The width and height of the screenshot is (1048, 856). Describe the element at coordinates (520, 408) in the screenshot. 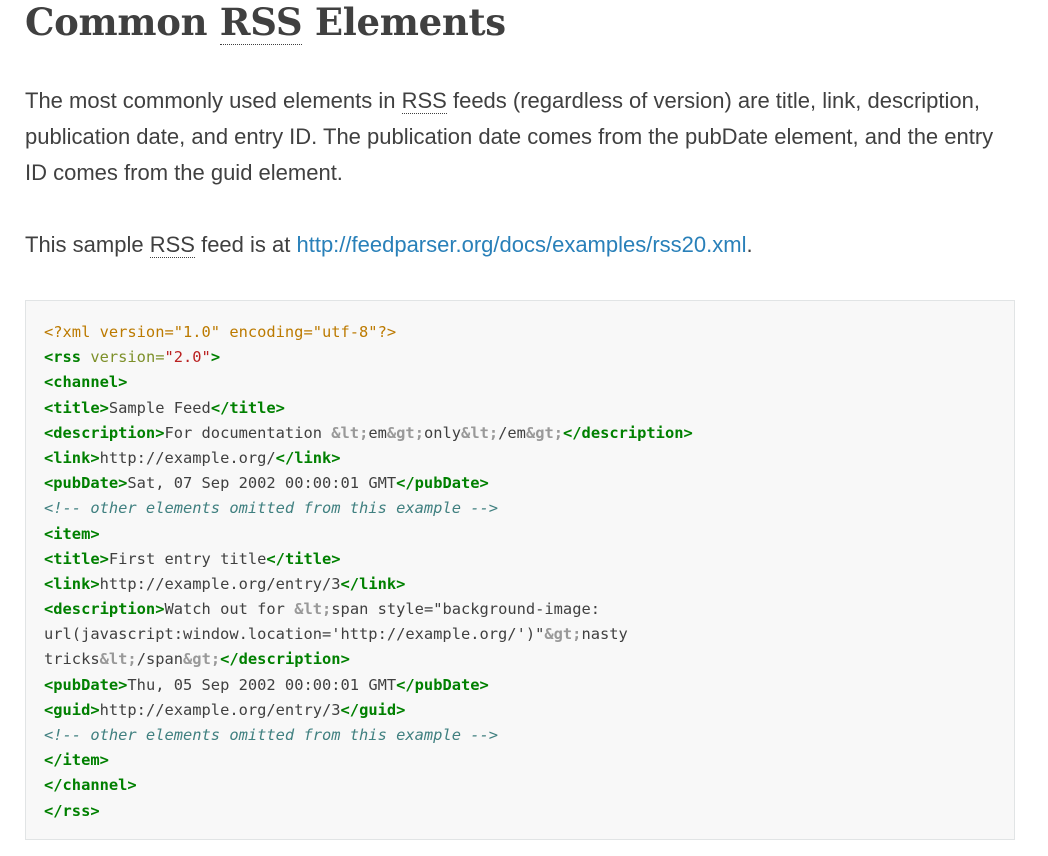

I see `code-line: <title>Sample Feed</title>` at that location.